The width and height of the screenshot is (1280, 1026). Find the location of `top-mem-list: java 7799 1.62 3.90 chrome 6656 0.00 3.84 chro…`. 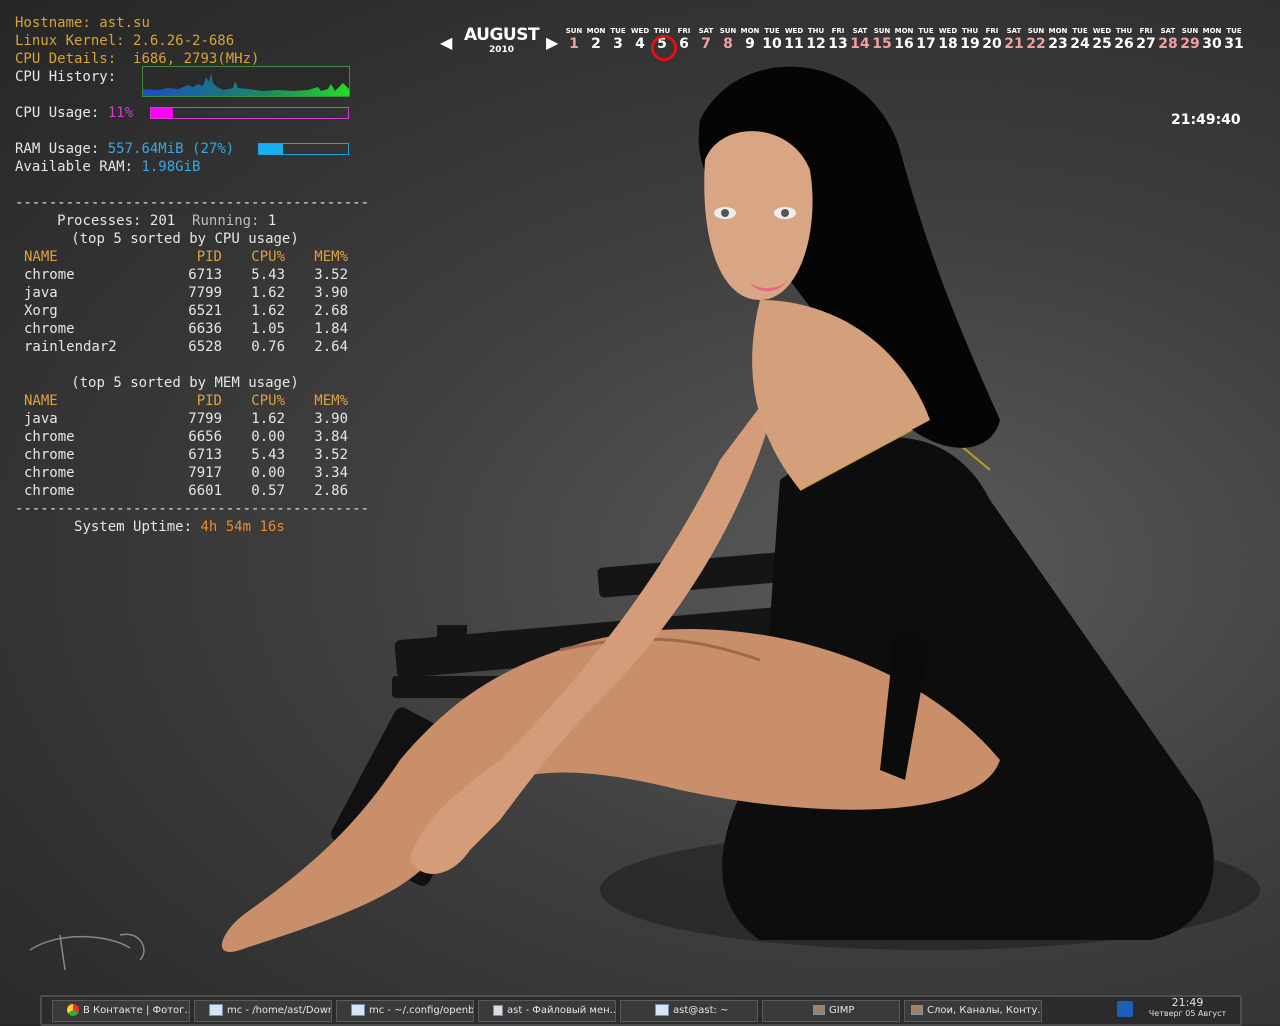

top-mem-list: java 7799 1.62 3.90 chrome 6656 0.00 3.84 chro… is located at coordinates (185, 455).